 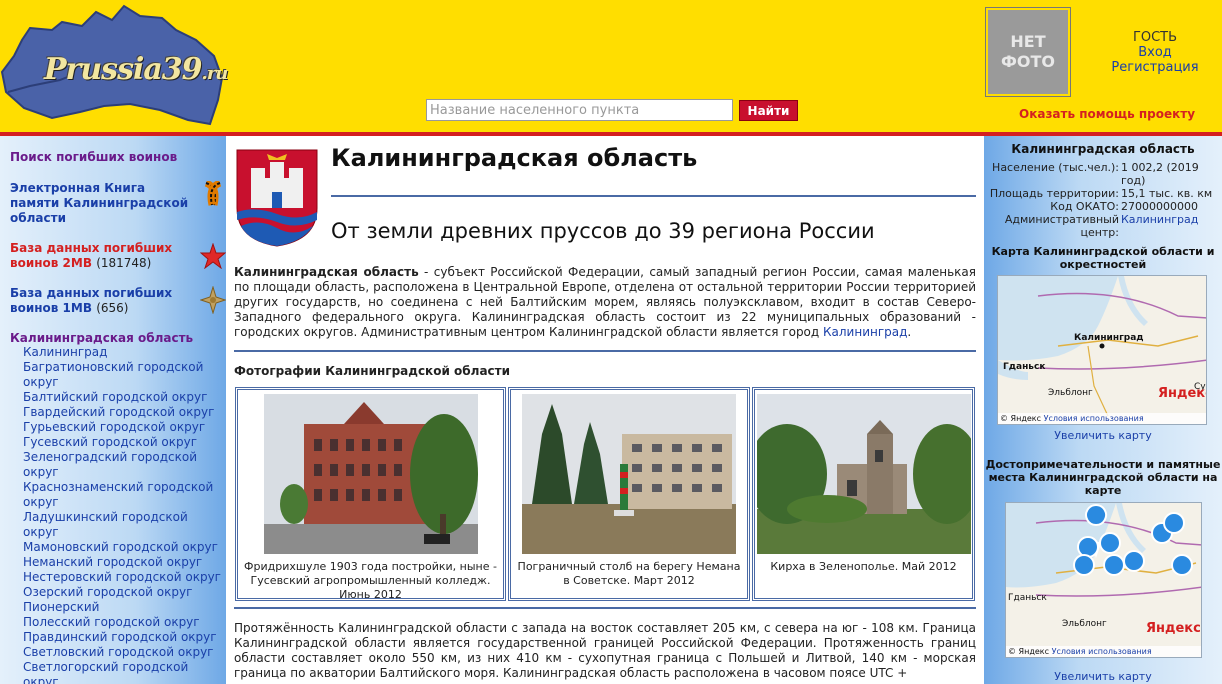 I want to click on district-item: Багратионовский городской округ, so click(x=124, y=375).